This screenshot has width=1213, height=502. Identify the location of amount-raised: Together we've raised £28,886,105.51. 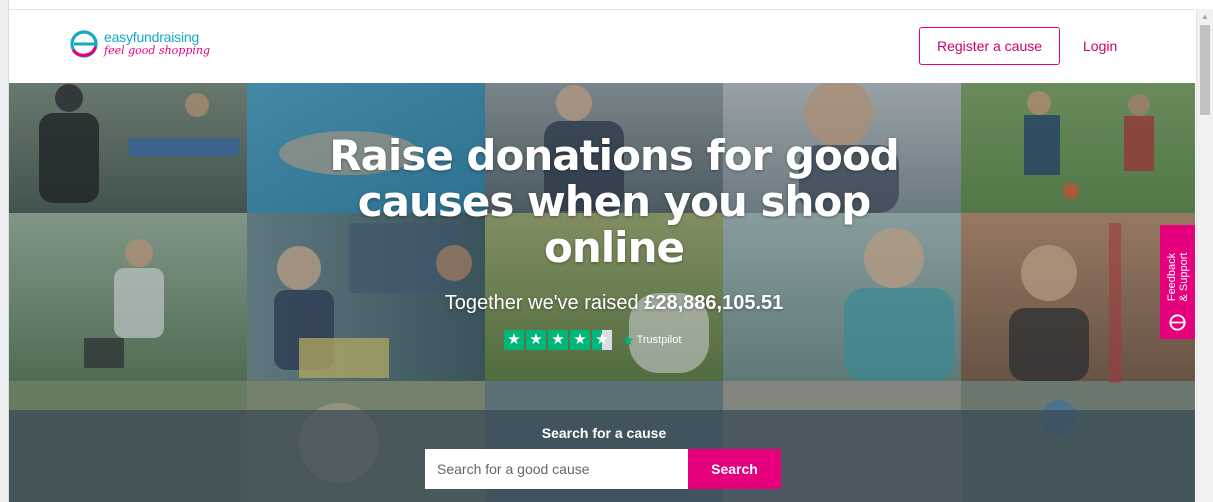
(614, 303).